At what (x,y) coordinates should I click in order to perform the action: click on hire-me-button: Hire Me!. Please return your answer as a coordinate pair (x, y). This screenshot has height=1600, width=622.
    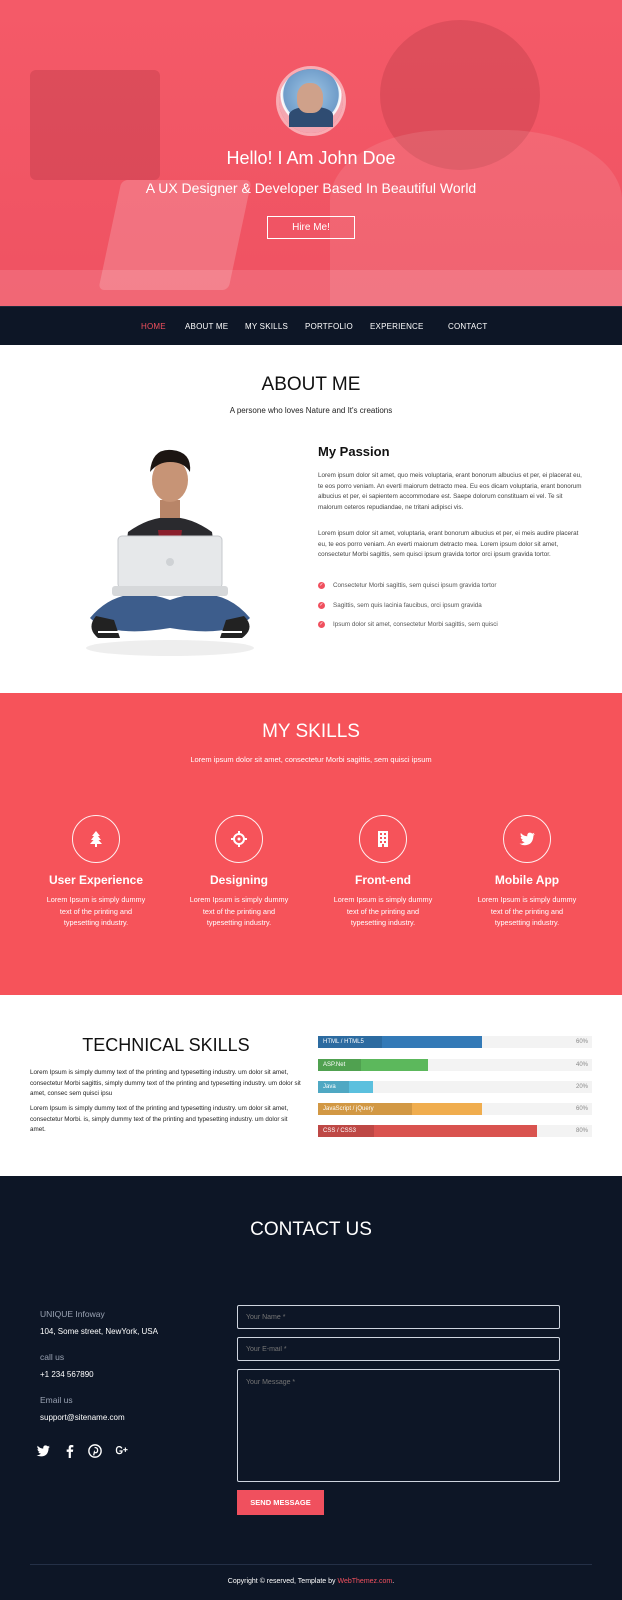
    Looking at the image, I should click on (311, 227).